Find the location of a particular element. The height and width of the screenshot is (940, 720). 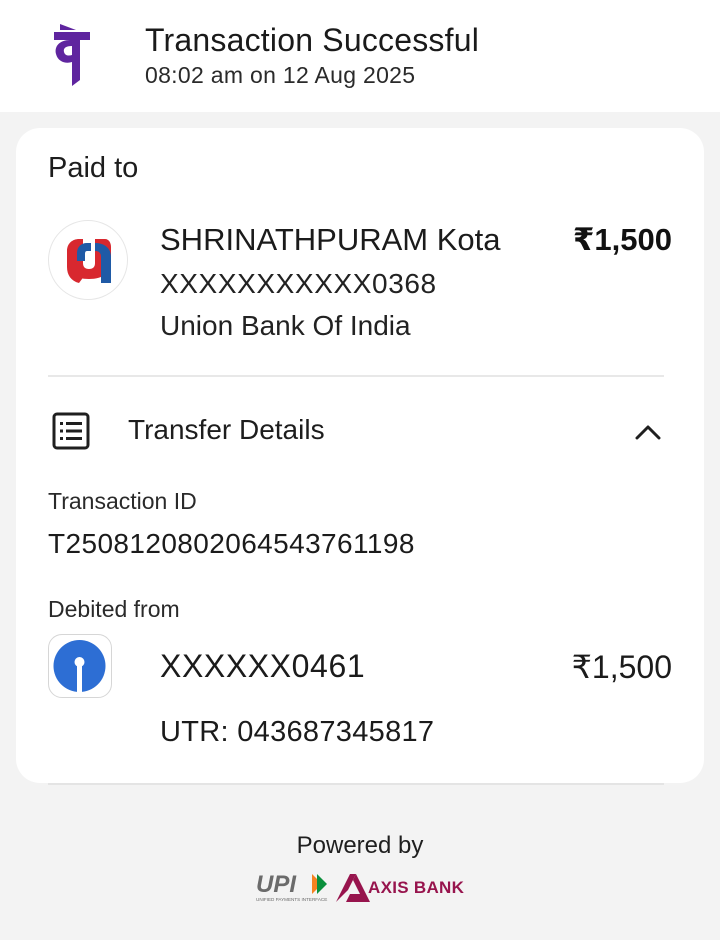

payee-account-number: XXXXXXXXXXX0368 is located at coordinates (298, 283).